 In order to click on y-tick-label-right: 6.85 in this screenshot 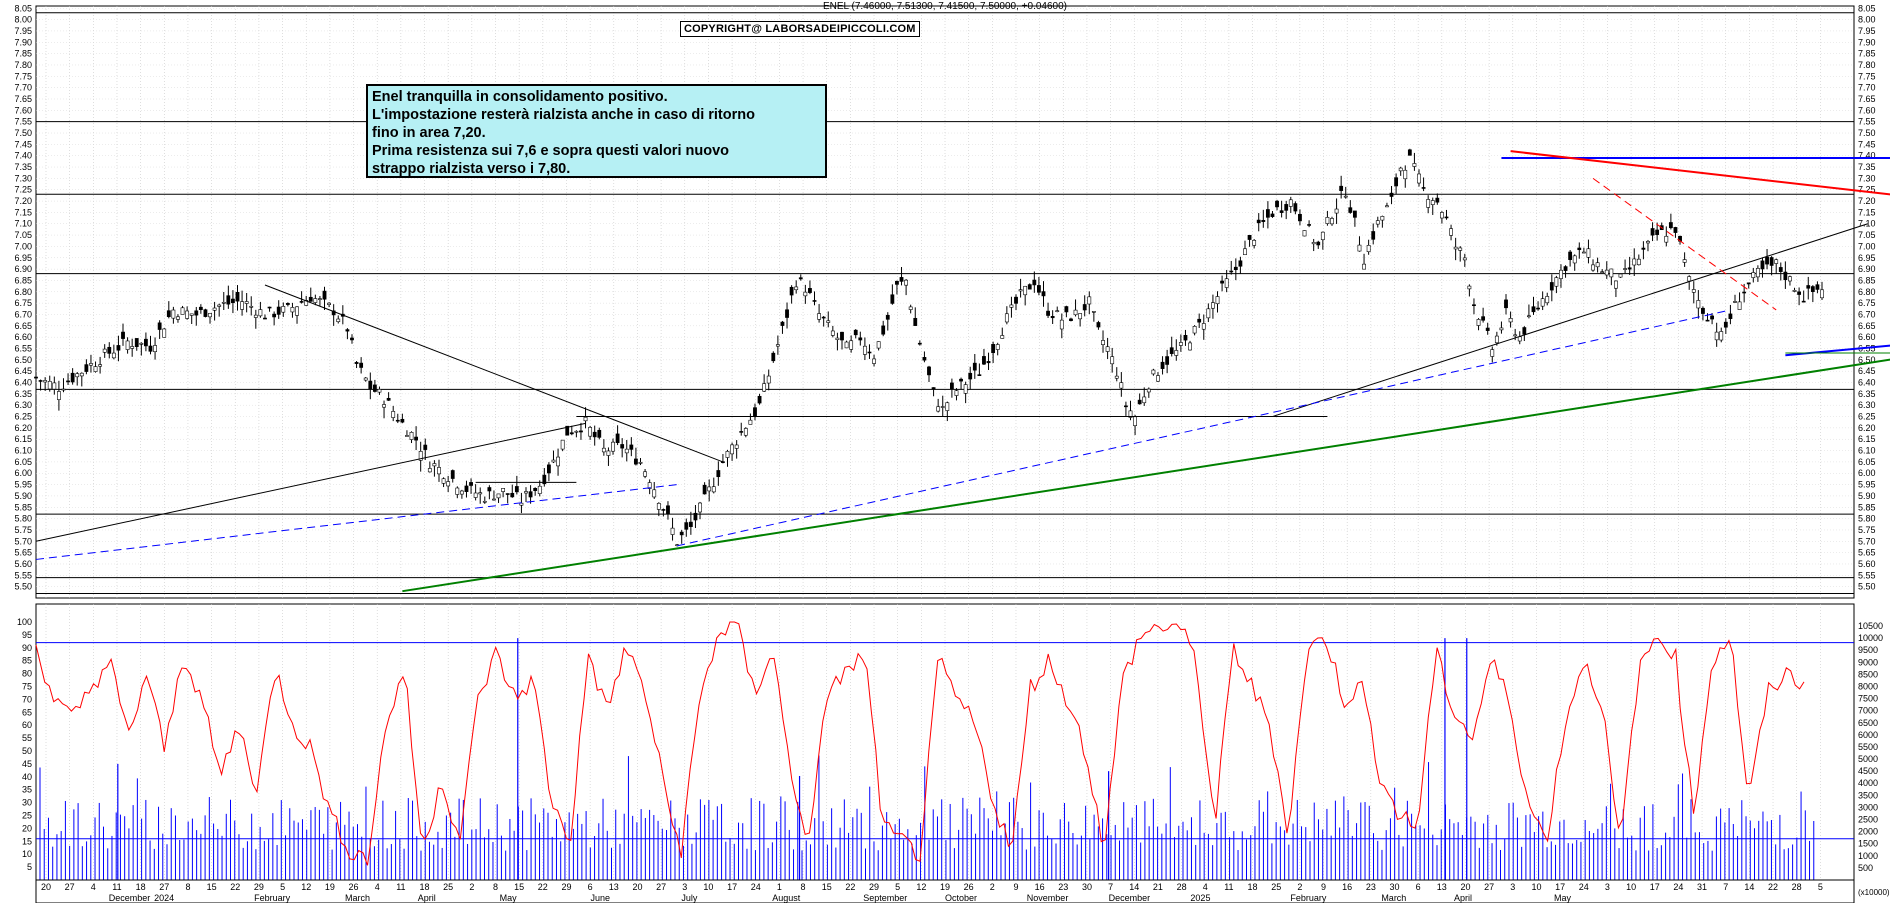, I will do `click(1867, 280)`.